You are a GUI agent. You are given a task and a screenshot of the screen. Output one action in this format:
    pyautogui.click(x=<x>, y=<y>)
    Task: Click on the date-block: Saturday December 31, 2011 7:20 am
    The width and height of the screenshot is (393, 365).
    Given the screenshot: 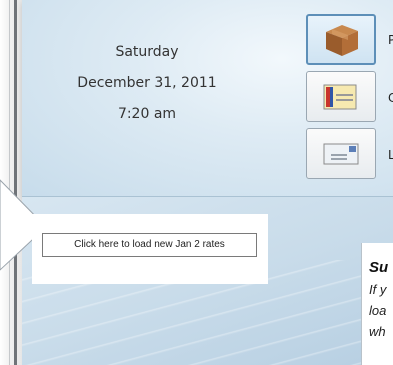 What is the action you would take?
    pyautogui.click(x=147, y=84)
    